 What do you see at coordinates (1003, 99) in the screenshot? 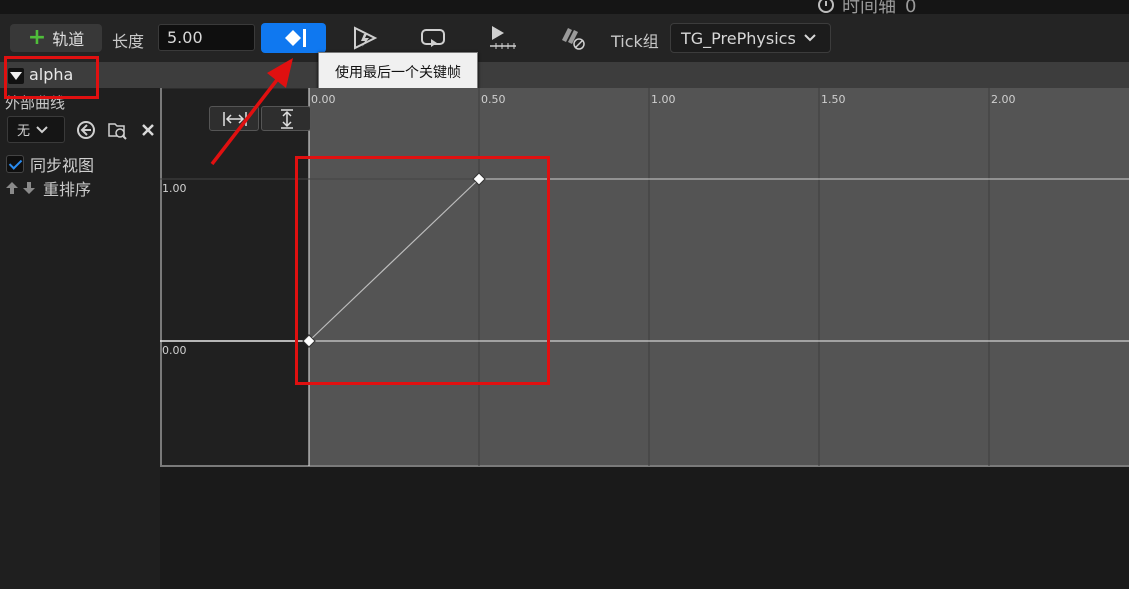
I see `x-tick-label: 2.00` at bounding box center [1003, 99].